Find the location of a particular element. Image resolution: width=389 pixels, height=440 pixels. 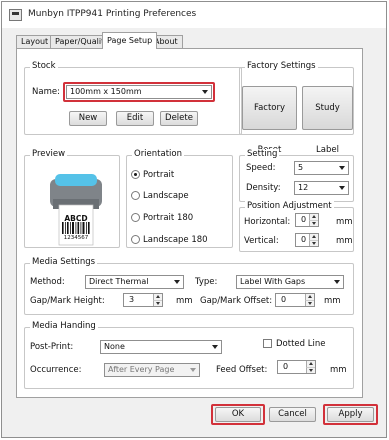

vertical-stepper: 0 is located at coordinates (307, 240).